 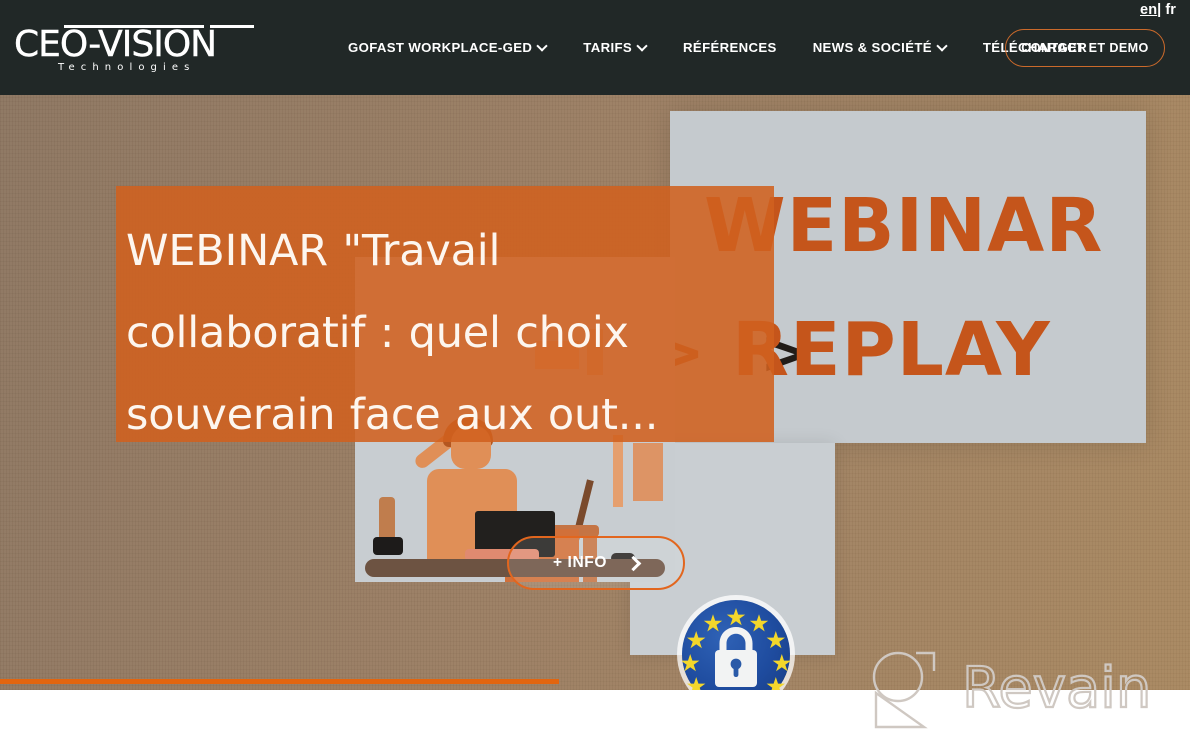 I want to click on lock-glyph, so click(x=736, y=657).